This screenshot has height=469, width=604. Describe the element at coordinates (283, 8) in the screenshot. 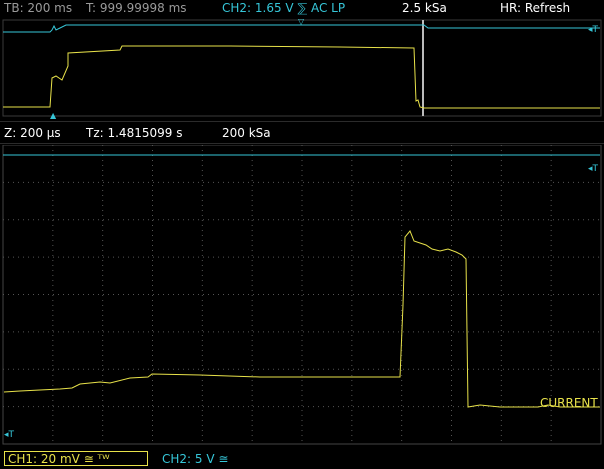

I see `ch2-trigger-readout: CH2: 1.65 V ⅀ AC LP` at that location.